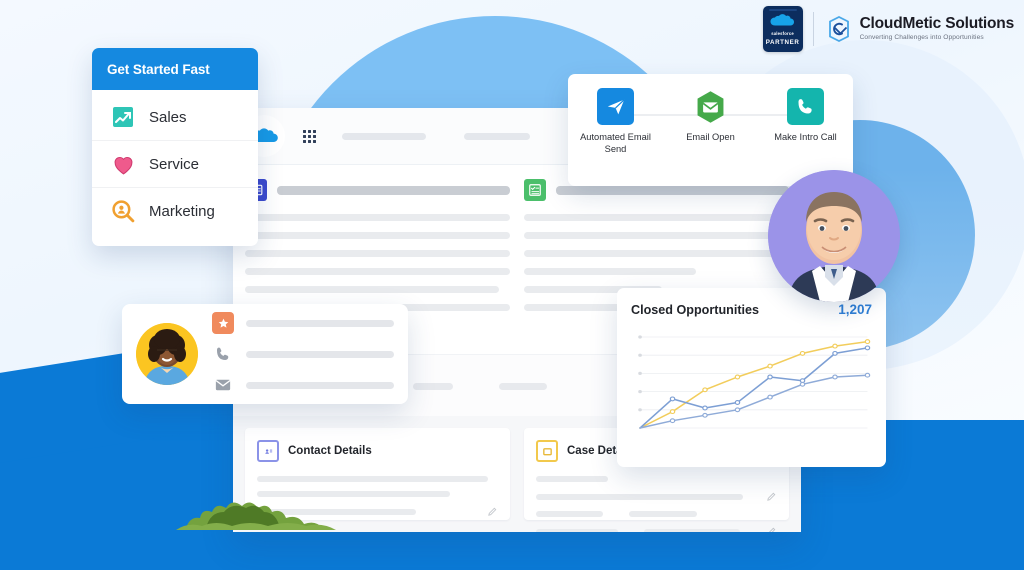 The image size is (1024, 570). I want to click on contact-row-email, so click(303, 385).